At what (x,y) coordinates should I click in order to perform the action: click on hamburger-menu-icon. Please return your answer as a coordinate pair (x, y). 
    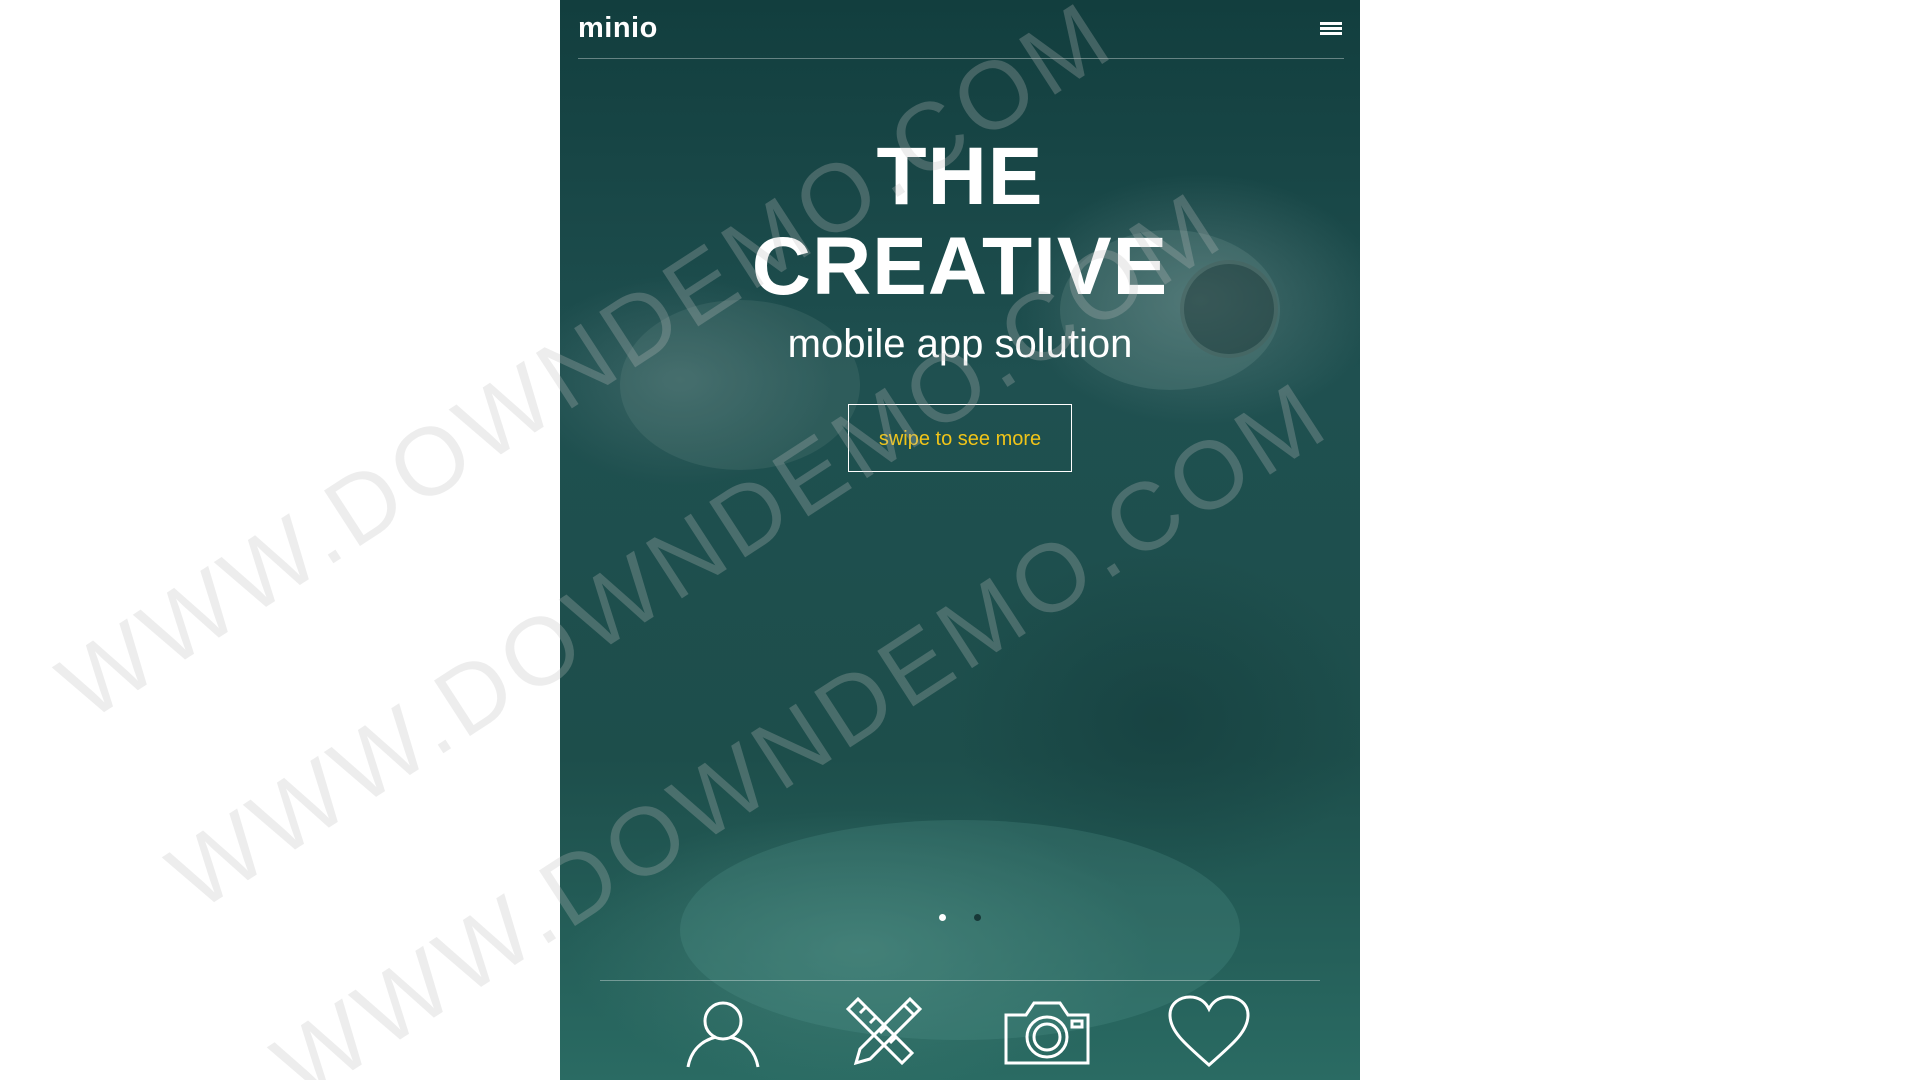
    Looking at the image, I should click on (1331, 29).